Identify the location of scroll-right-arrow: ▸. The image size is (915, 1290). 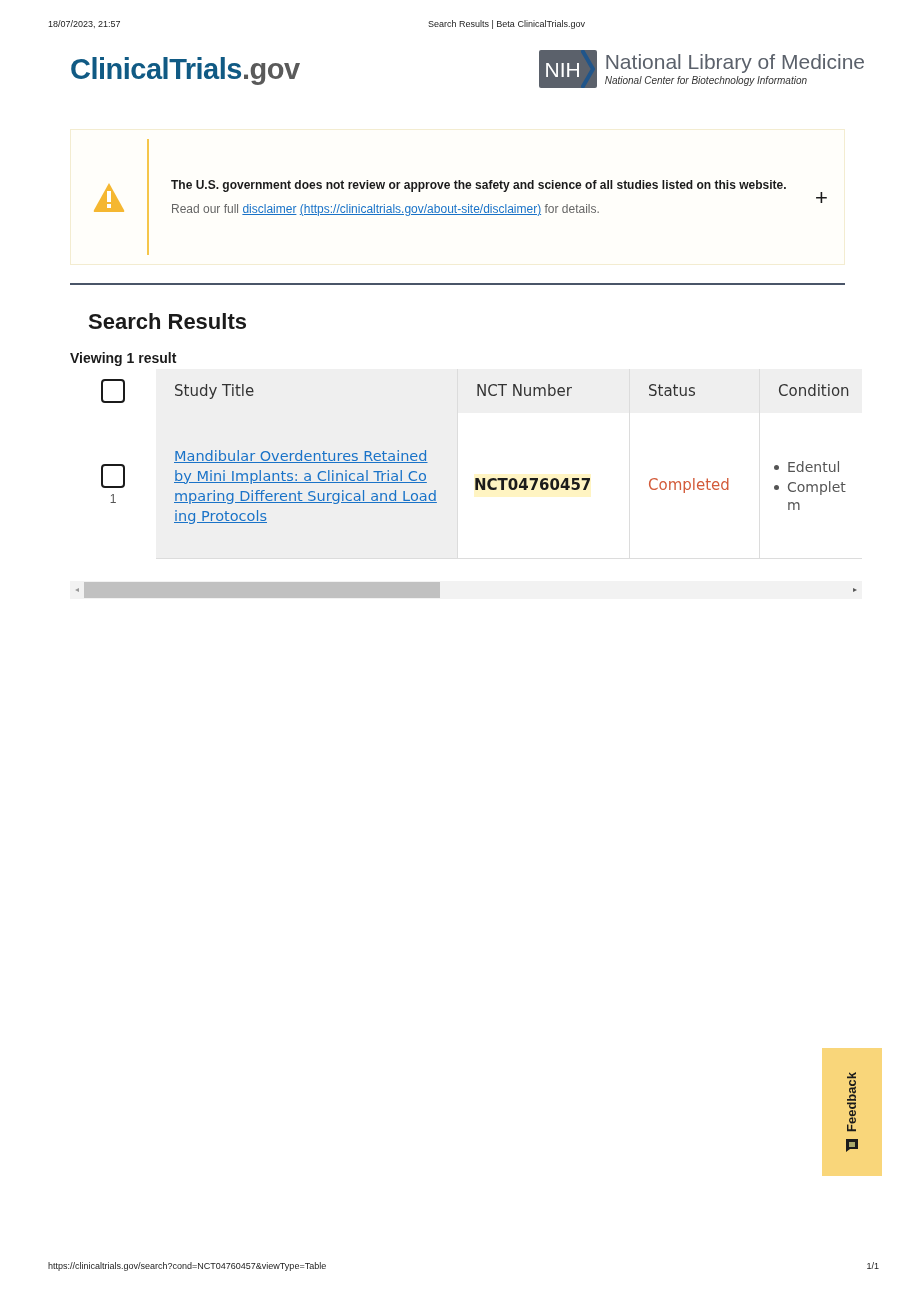
(855, 590).